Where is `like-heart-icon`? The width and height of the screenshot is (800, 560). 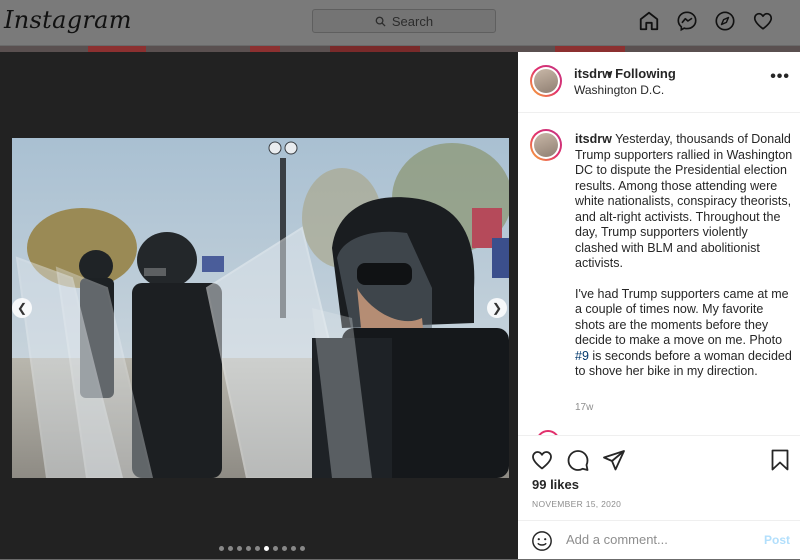 like-heart-icon is located at coordinates (542, 460).